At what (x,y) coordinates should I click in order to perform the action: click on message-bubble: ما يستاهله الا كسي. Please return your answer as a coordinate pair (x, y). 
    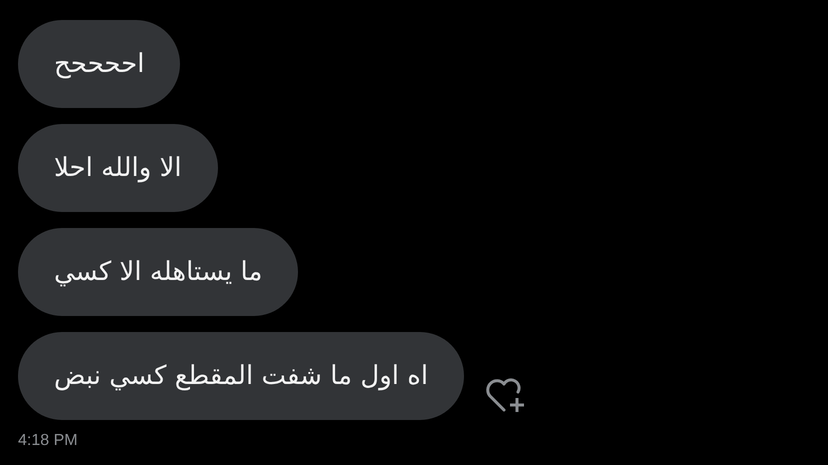
    Looking at the image, I should click on (158, 272).